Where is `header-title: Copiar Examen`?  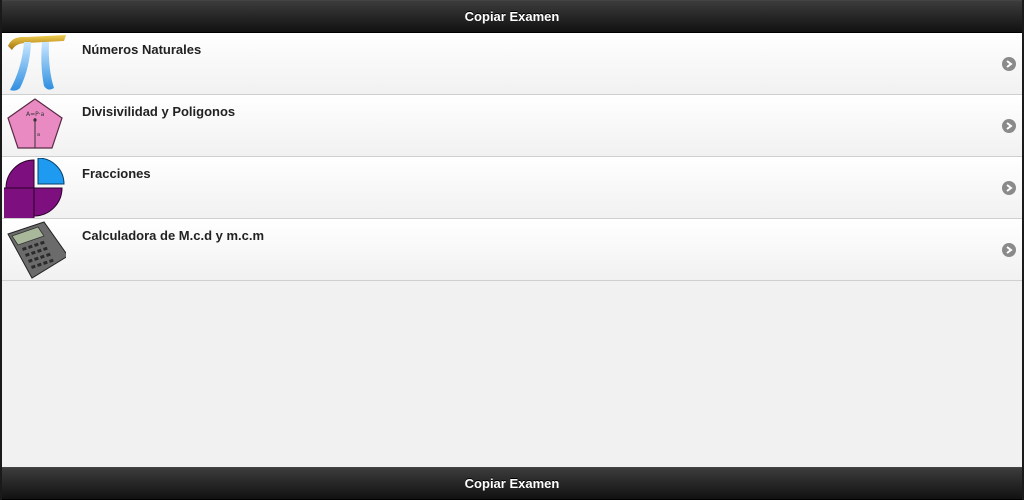 header-title: Copiar Examen is located at coordinates (512, 16).